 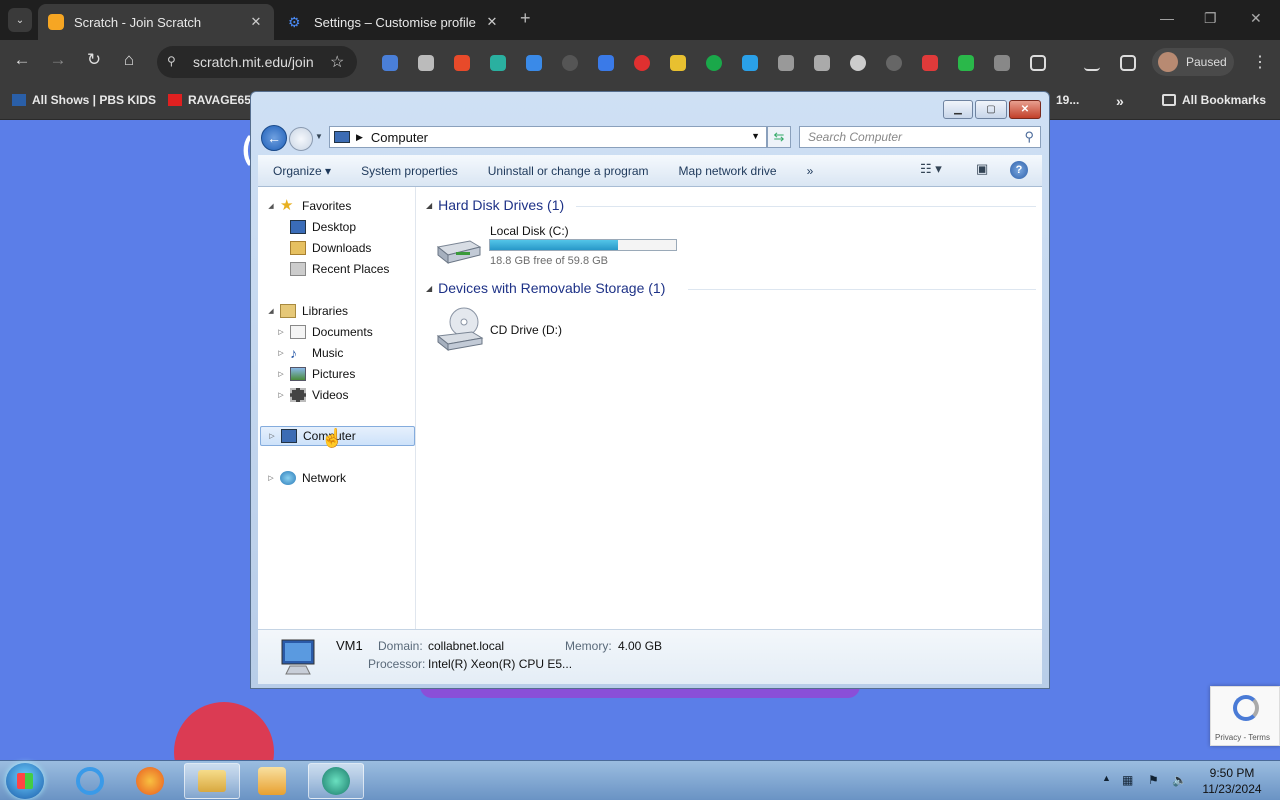 What do you see at coordinates (731, 205) in the screenshot?
I see `group-header-hard-disk-drives: ◢ Hard Disk Drives (1)` at bounding box center [731, 205].